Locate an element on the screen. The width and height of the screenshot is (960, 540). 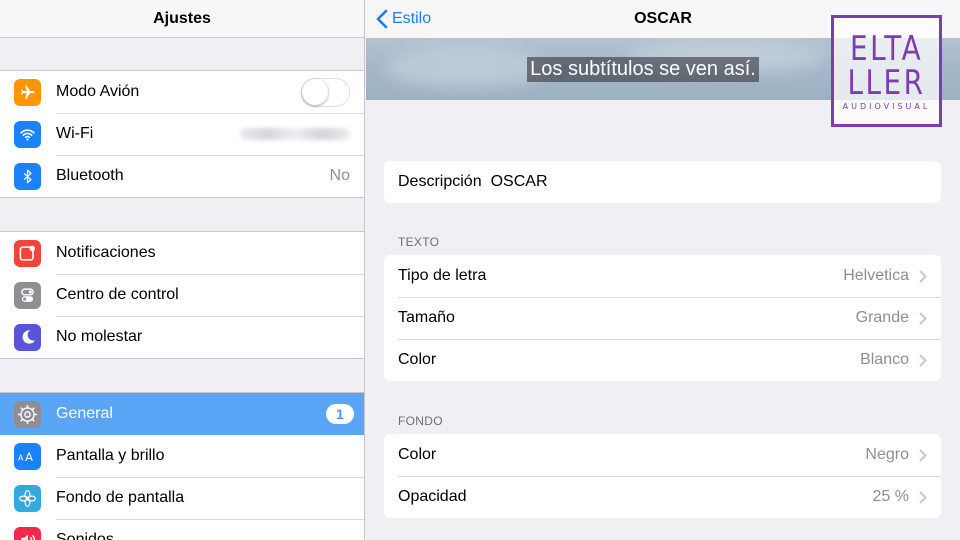
sidebar-item-wifi: Wi-Fi is located at coordinates (182, 134).